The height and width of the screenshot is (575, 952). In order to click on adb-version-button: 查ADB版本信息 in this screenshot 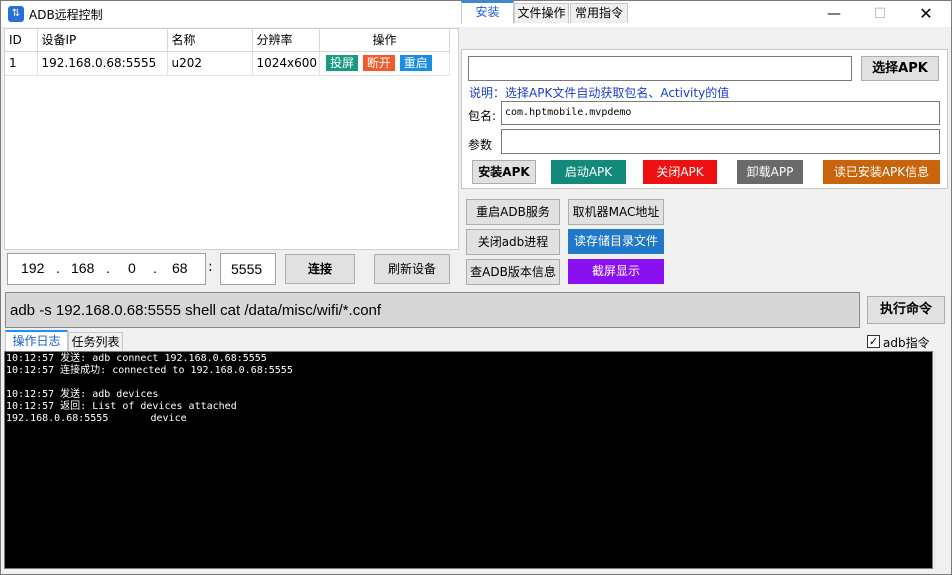, I will do `click(513, 272)`.